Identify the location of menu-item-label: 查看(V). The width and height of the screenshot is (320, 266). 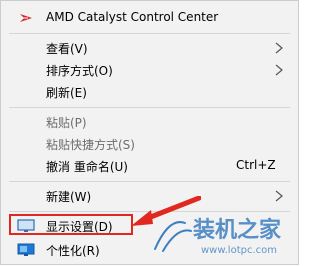
(67, 49).